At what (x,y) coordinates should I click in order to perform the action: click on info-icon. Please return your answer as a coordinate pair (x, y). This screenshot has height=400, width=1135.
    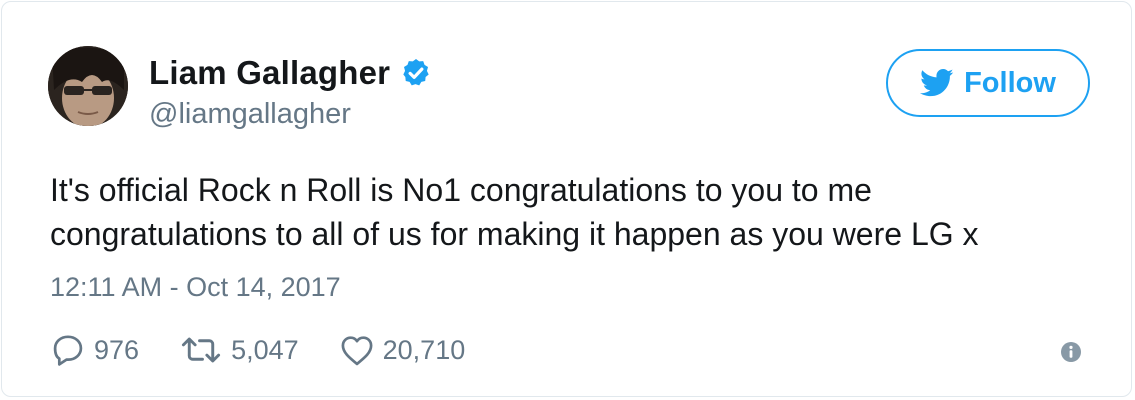
    Looking at the image, I should click on (1071, 352).